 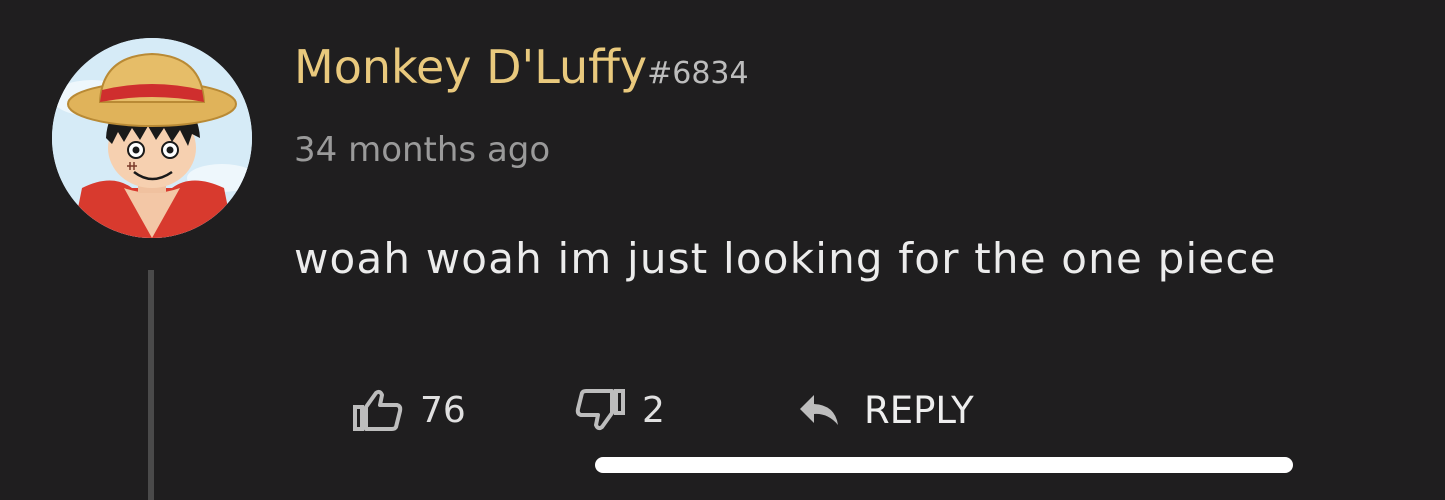 What do you see at coordinates (600, 410) in the screenshot?
I see `thumbs-down-icon` at bounding box center [600, 410].